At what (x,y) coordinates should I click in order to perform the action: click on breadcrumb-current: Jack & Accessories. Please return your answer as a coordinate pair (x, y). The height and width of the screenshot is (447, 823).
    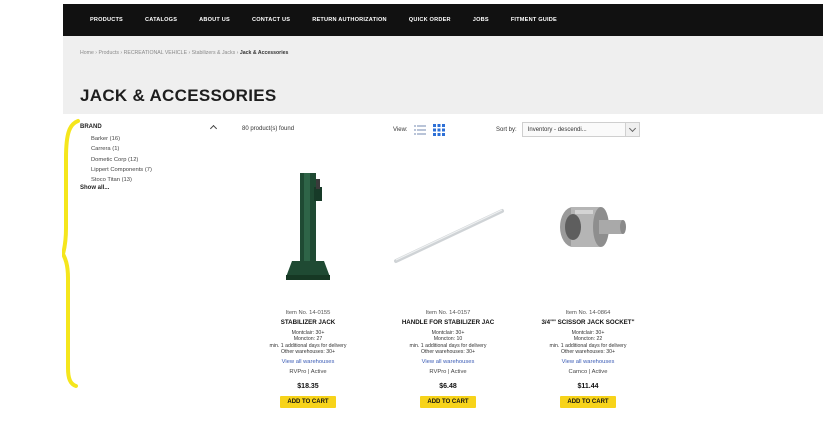
    Looking at the image, I should click on (264, 53).